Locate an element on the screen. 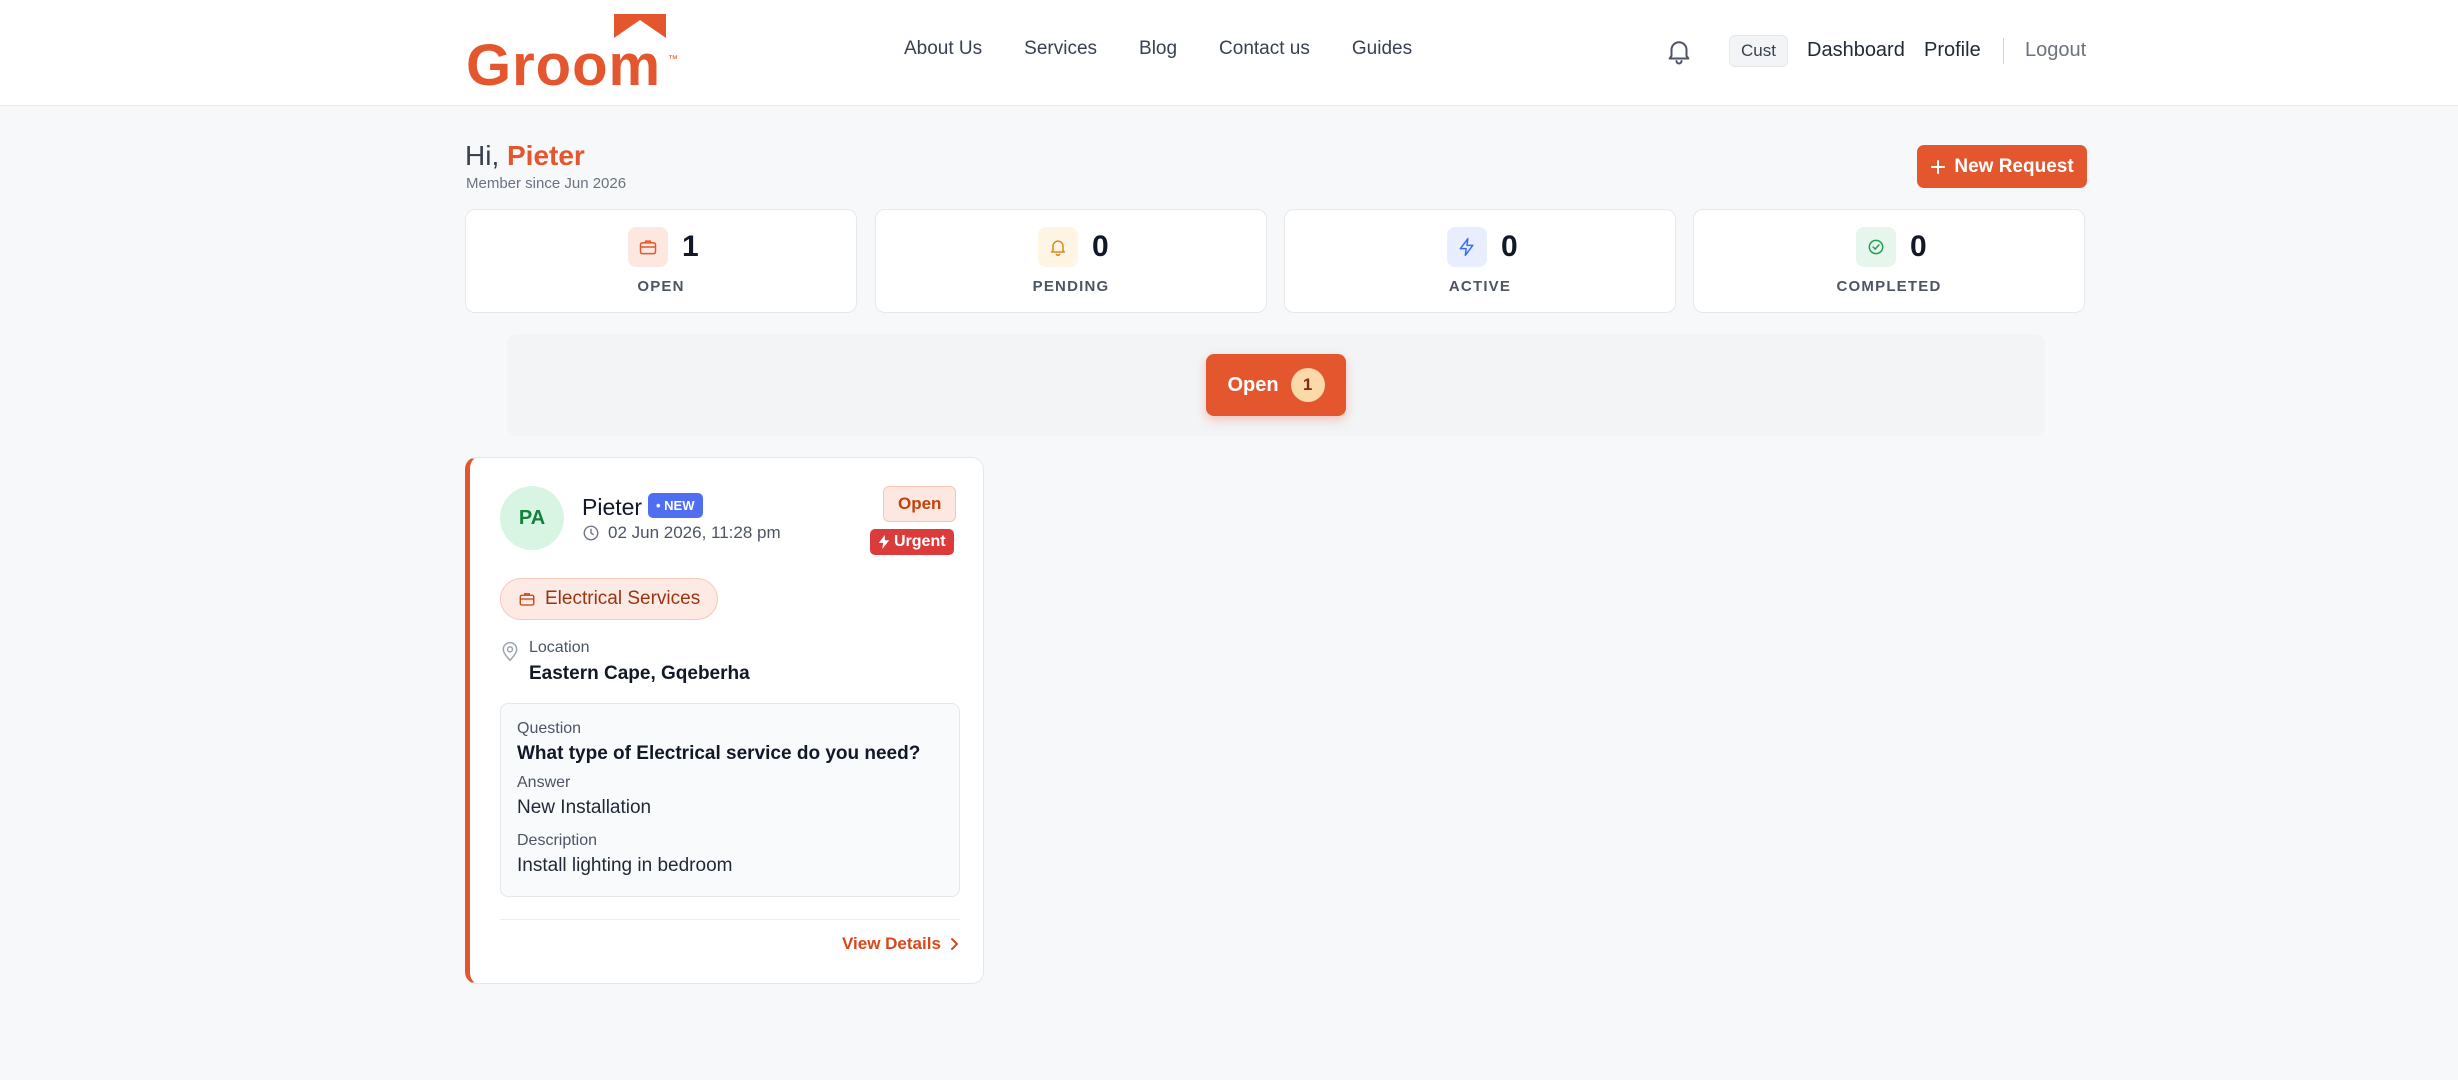 This screenshot has height=1080, width=2458. greeting: Hi, Pieter is located at coordinates (525, 156).